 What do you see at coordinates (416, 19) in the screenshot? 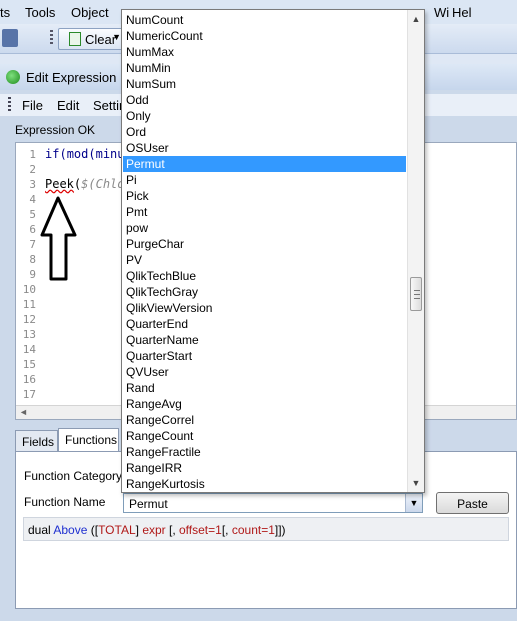
I see `scroll-up-icon: ▲` at bounding box center [416, 19].